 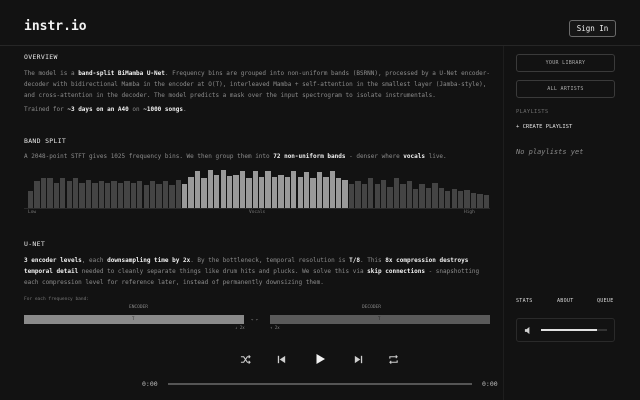 What do you see at coordinates (393, 359) in the screenshot?
I see `repeat-icon` at bounding box center [393, 359].